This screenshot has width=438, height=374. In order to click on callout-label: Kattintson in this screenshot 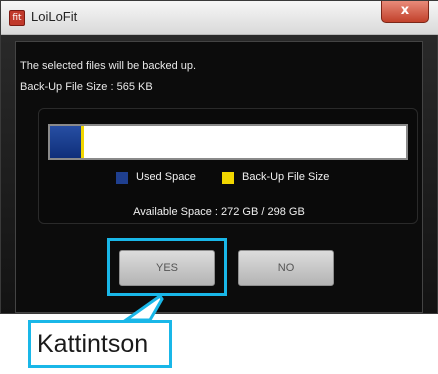, I will do `click(100, 344)`.